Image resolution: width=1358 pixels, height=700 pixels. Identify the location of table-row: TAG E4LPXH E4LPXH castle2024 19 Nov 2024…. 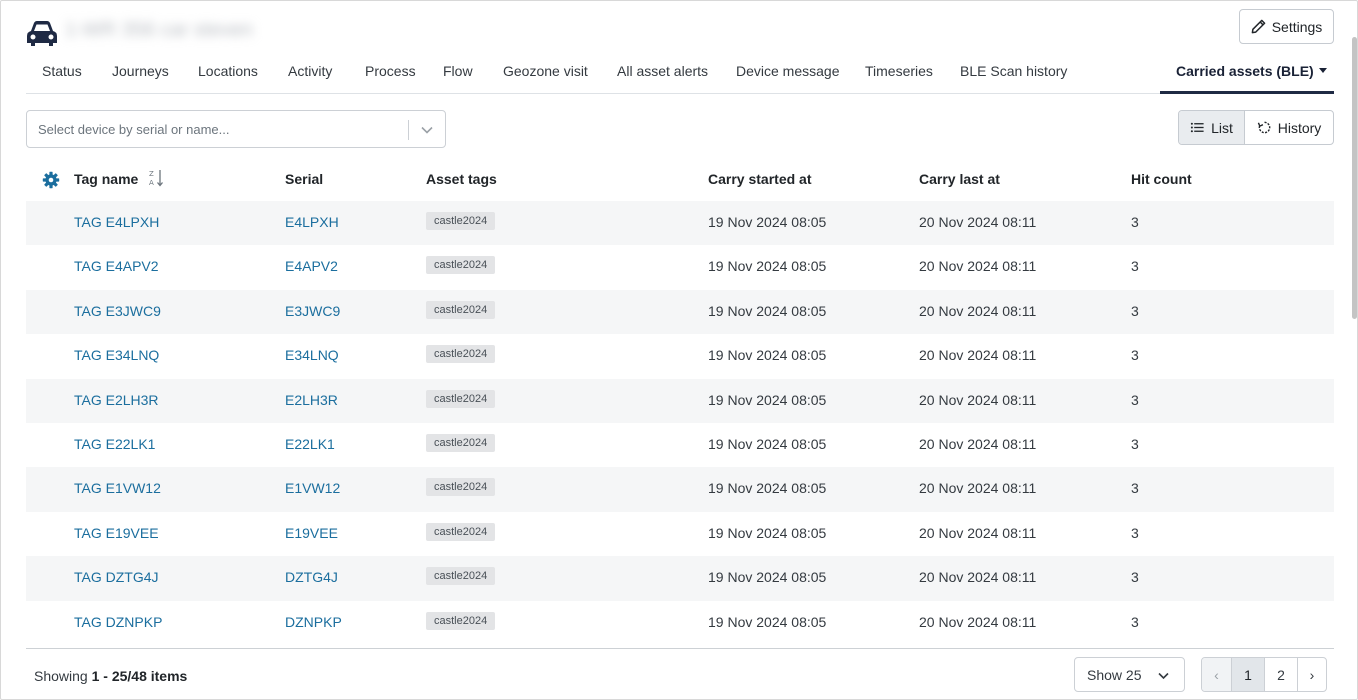
(680, 223).